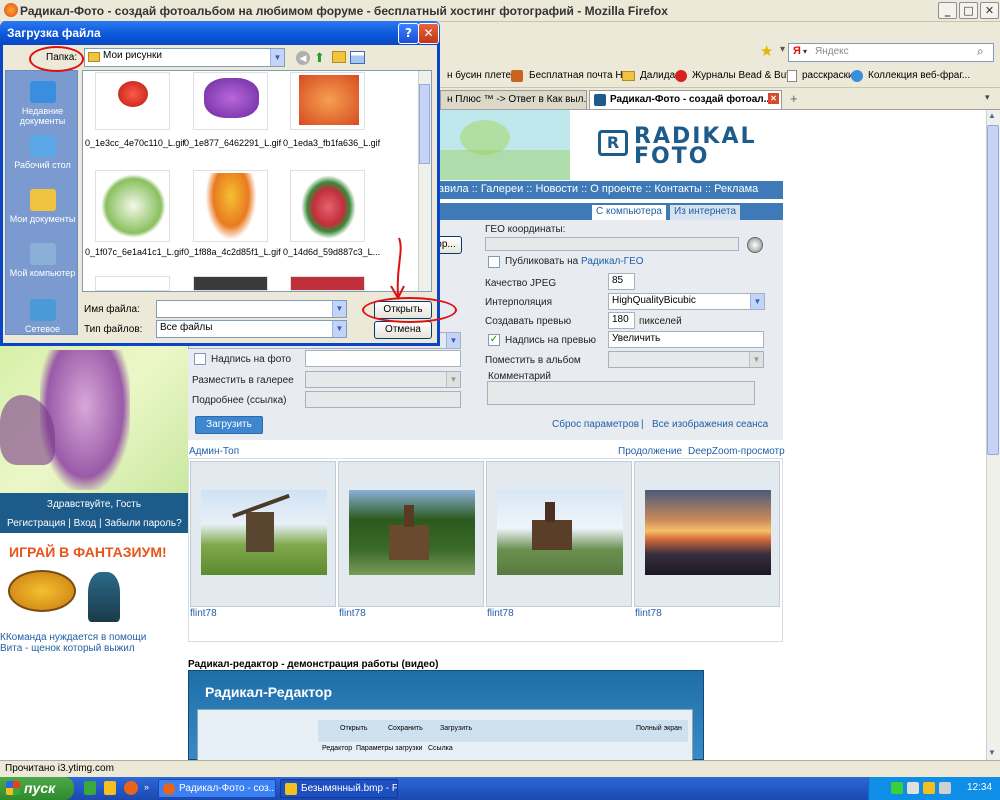 The image size is (1000, 800). Describe the element at coordinates (945, 788) in the screenshot. I see `volume-icon` at that location.